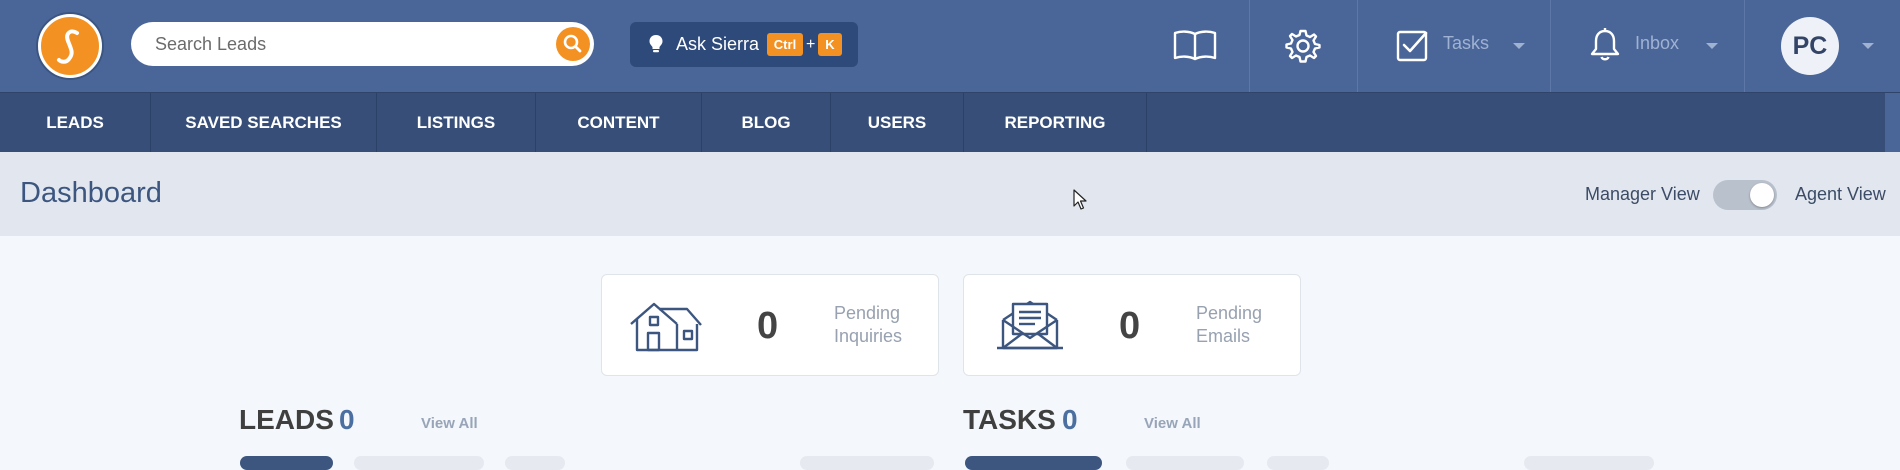 This screenshot has height=470, width=1900. Describe the element at coordinates (1223, 336) in the screenshot. I see `card-label-line: Emails` at that location.